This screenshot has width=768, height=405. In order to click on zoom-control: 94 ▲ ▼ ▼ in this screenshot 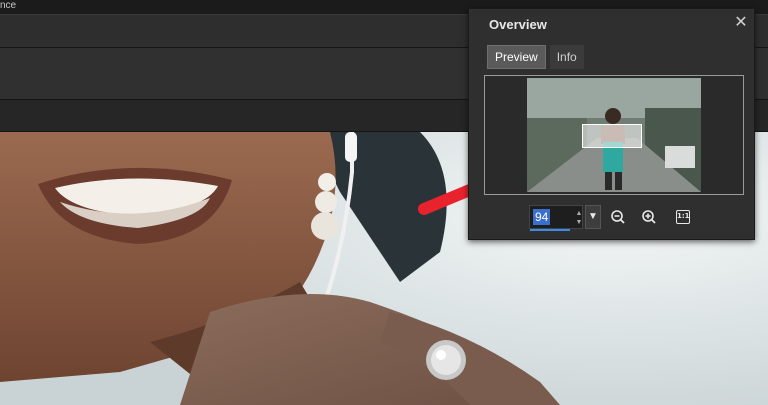, I will do `click(566, 218)`.